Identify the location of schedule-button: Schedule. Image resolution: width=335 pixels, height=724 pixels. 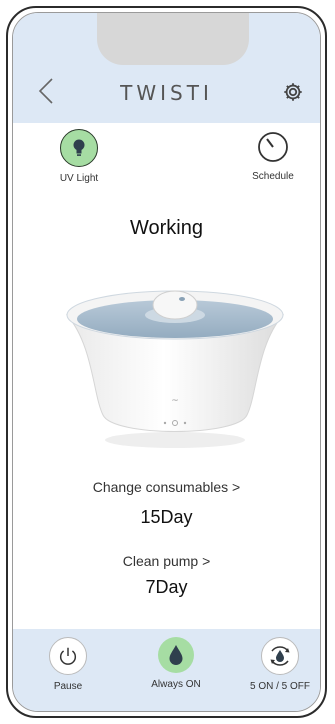
(273, 155).